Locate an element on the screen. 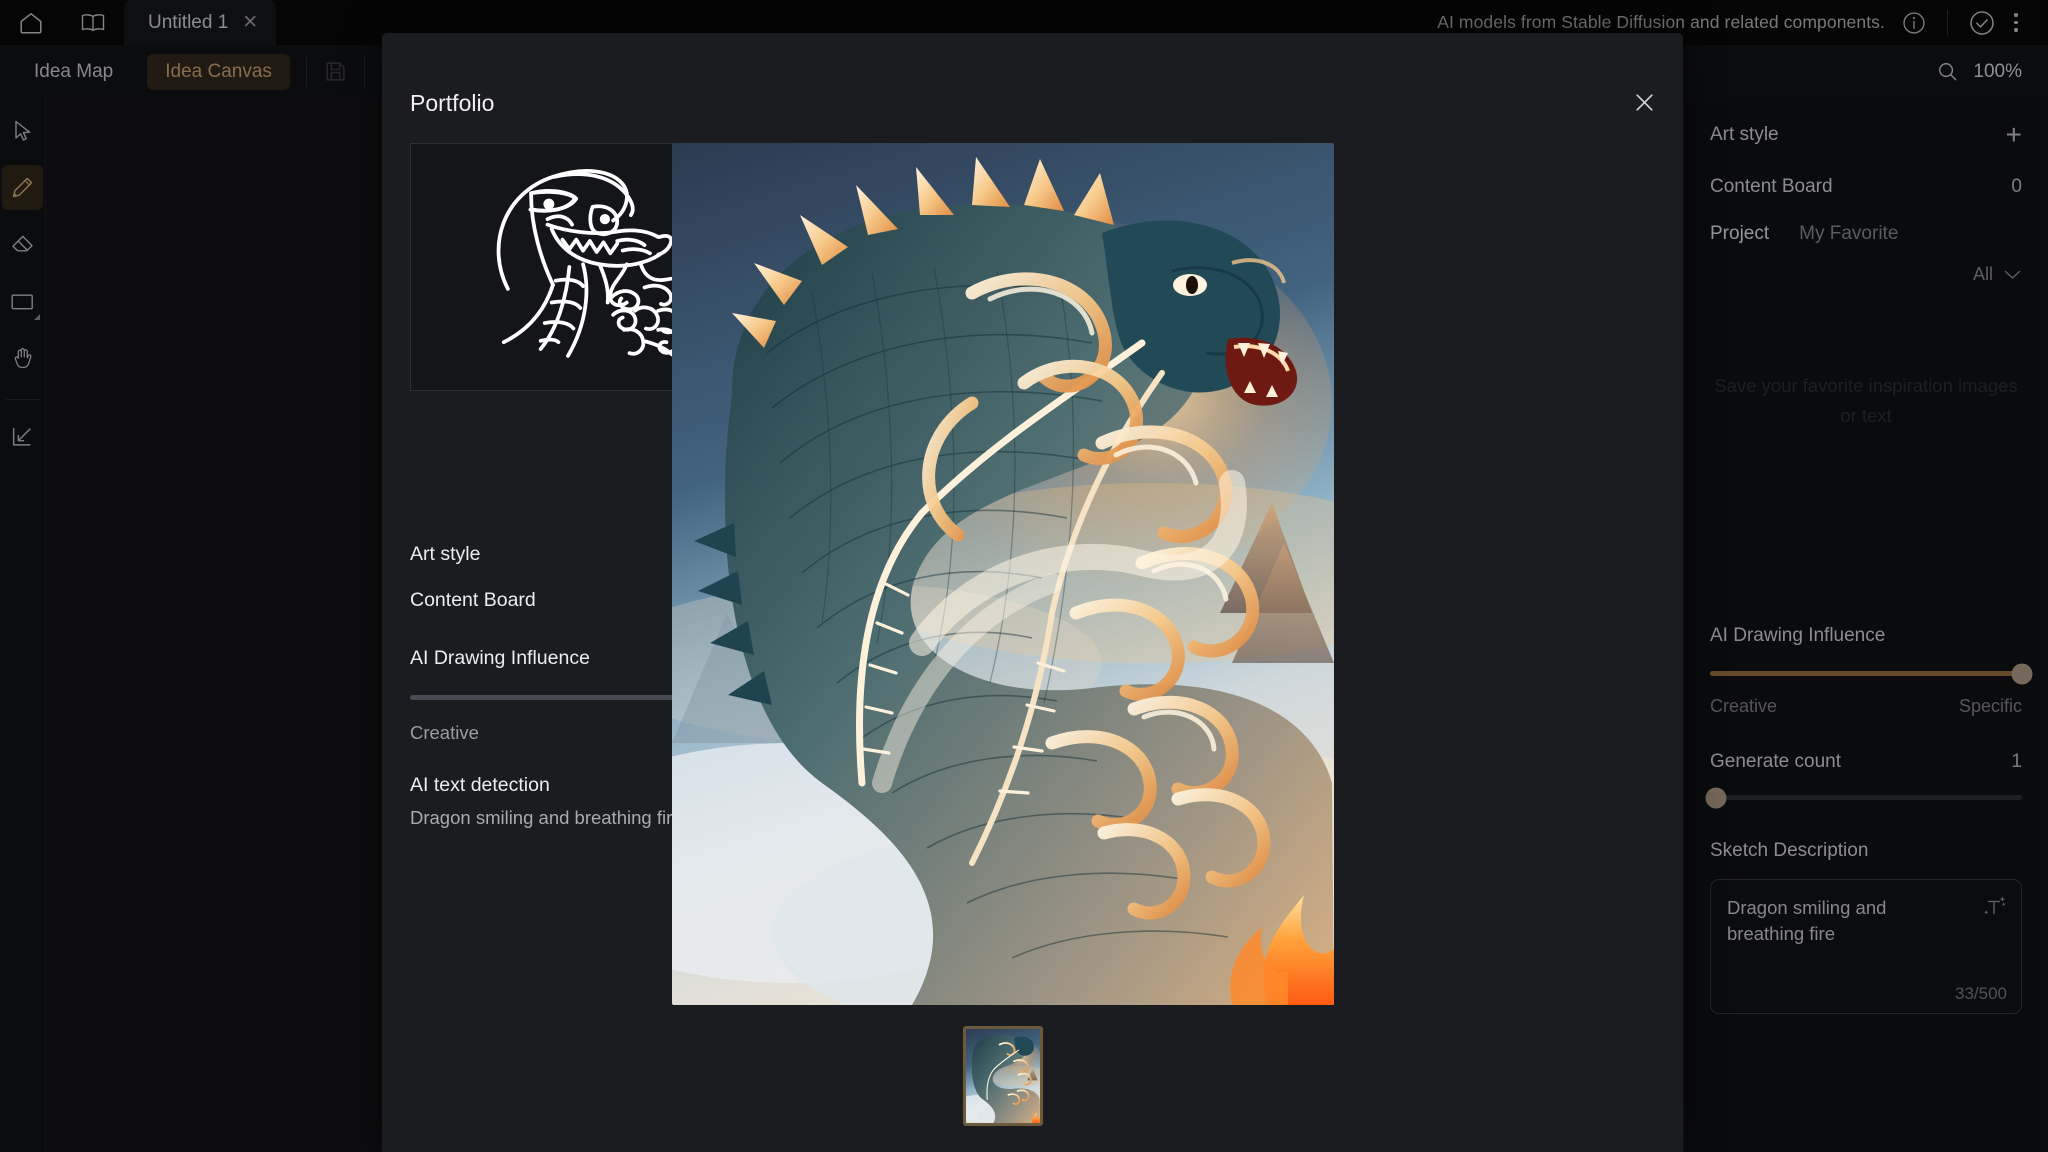  results-thumbnail-strip is located at coordinates (1003, 1075).